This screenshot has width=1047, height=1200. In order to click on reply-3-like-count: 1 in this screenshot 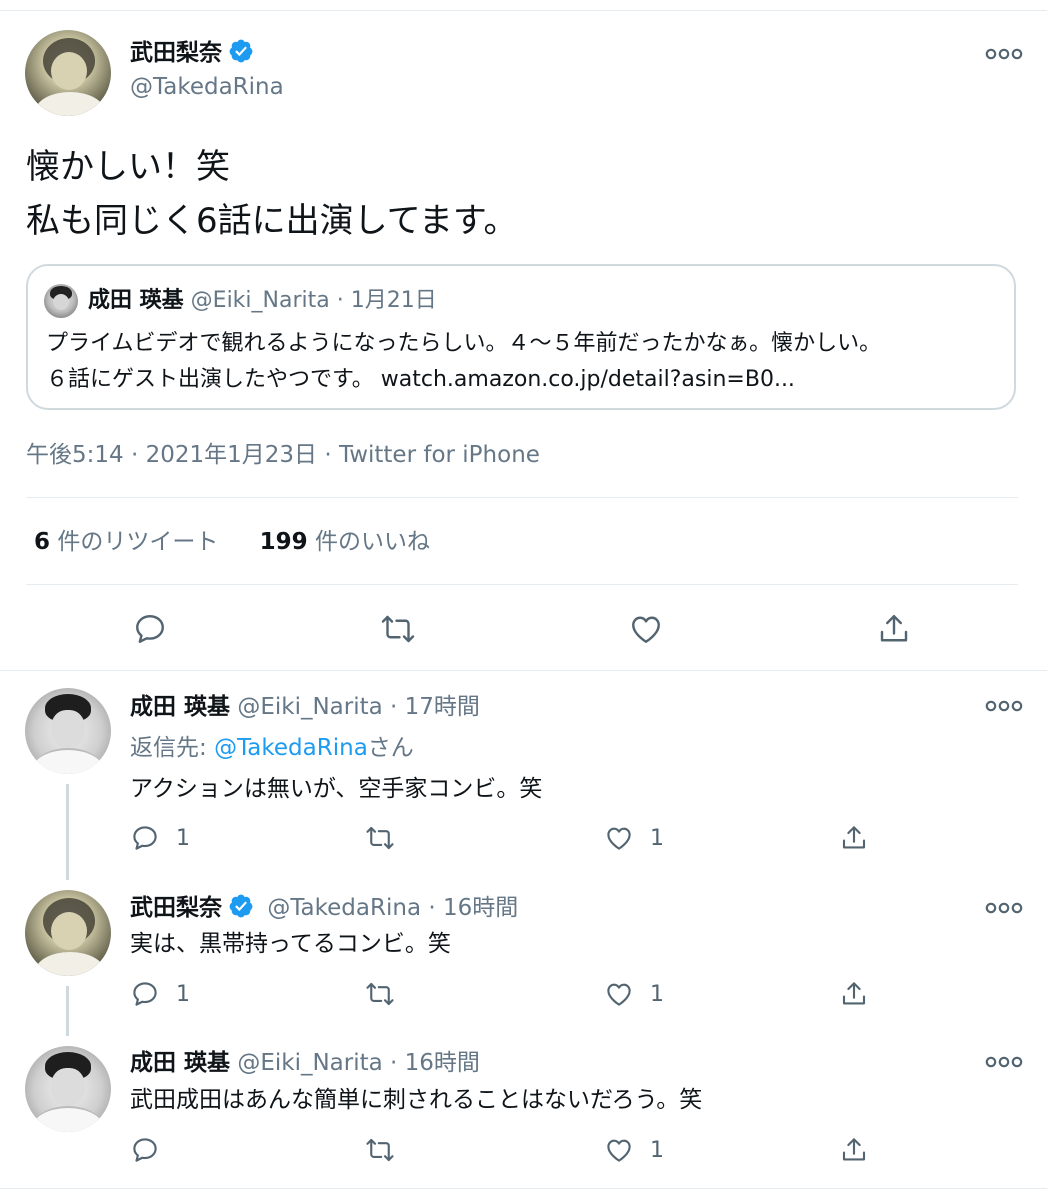, I will do `click(657, 1150)`.